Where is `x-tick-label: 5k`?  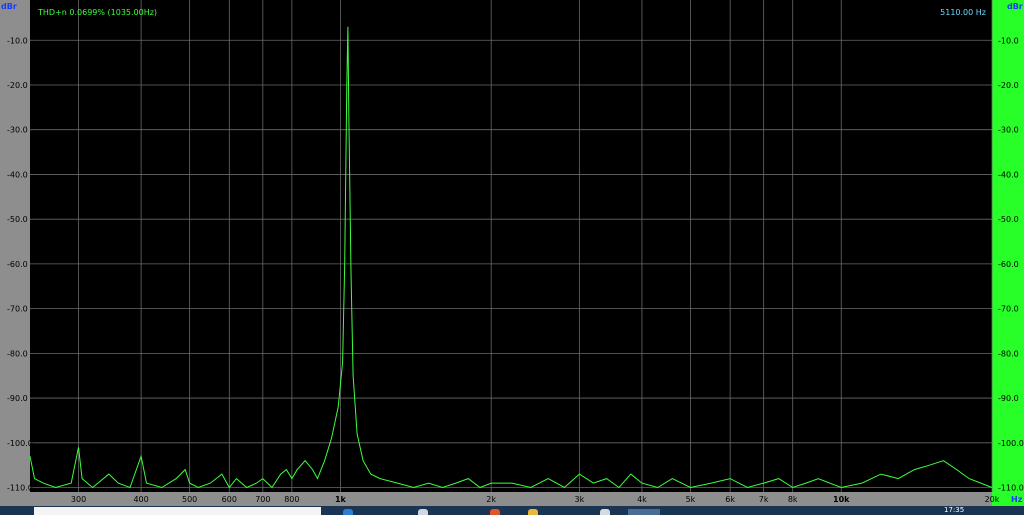
x-tick-label: 5k is located at coordinates (691, 499).